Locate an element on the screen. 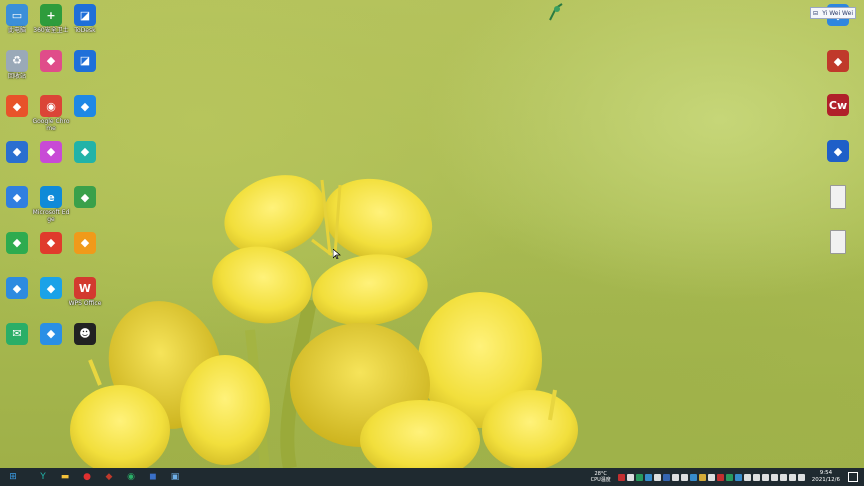  floating-widget: ⊟ Yi Wei Wei is located at coordinates (833, 13).